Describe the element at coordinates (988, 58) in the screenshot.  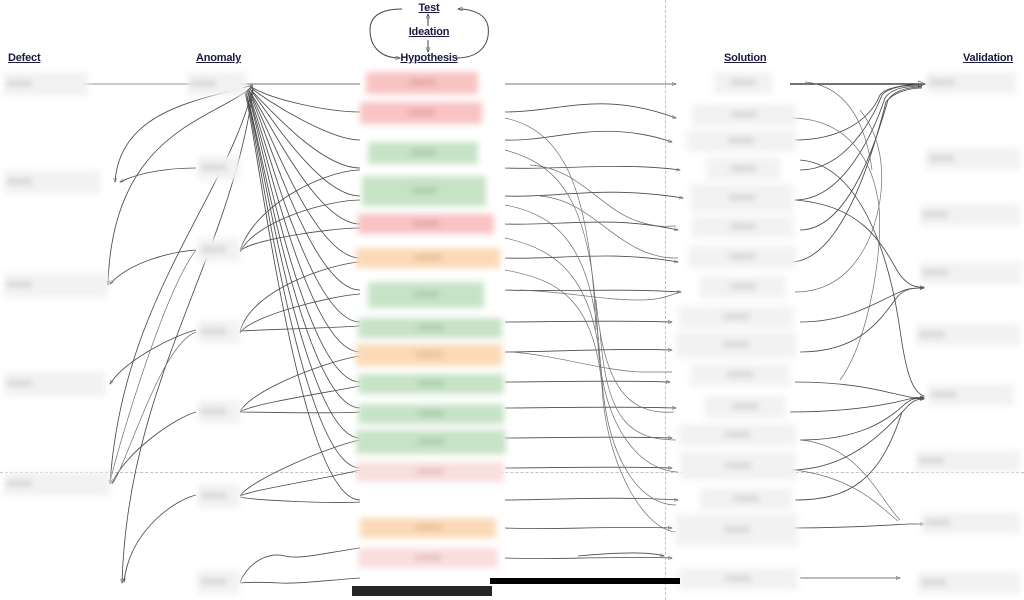
I see `column-header-validation: Validation` at that location.